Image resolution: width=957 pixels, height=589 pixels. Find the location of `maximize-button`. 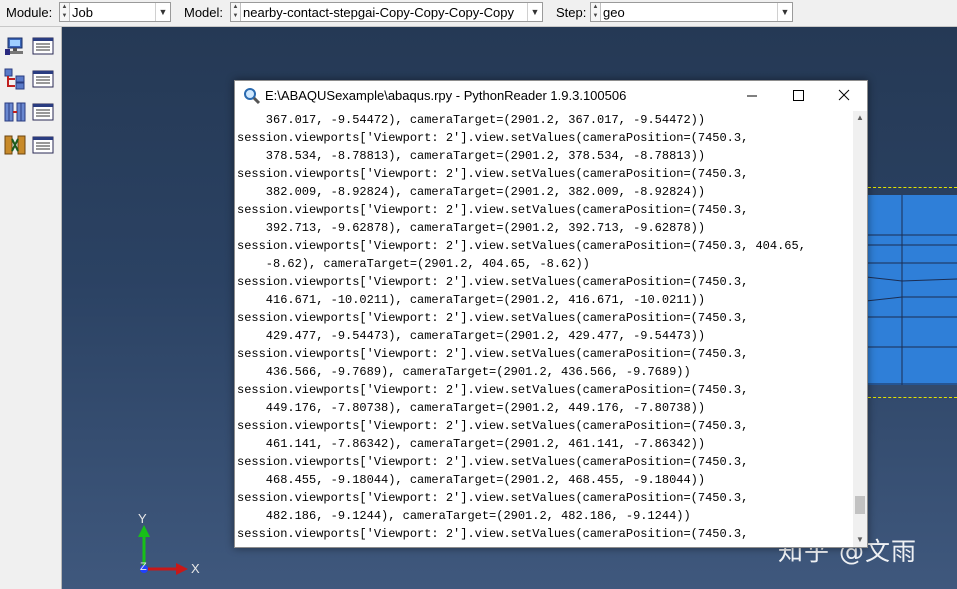

maximize-button is located at coordinates (798, 96).